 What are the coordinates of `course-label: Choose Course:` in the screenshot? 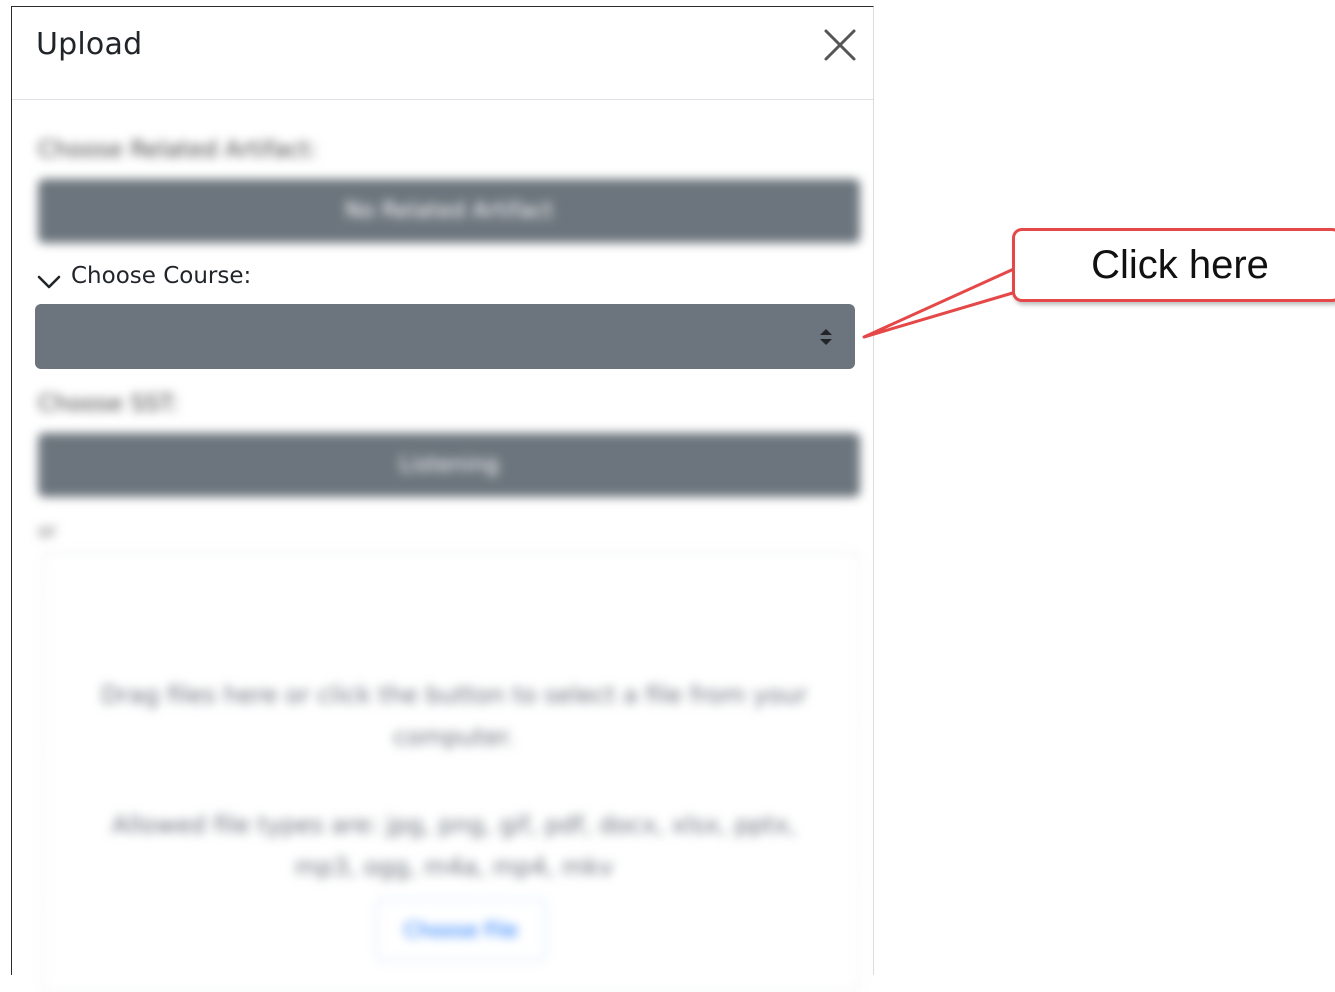 It's located at (161, 276).